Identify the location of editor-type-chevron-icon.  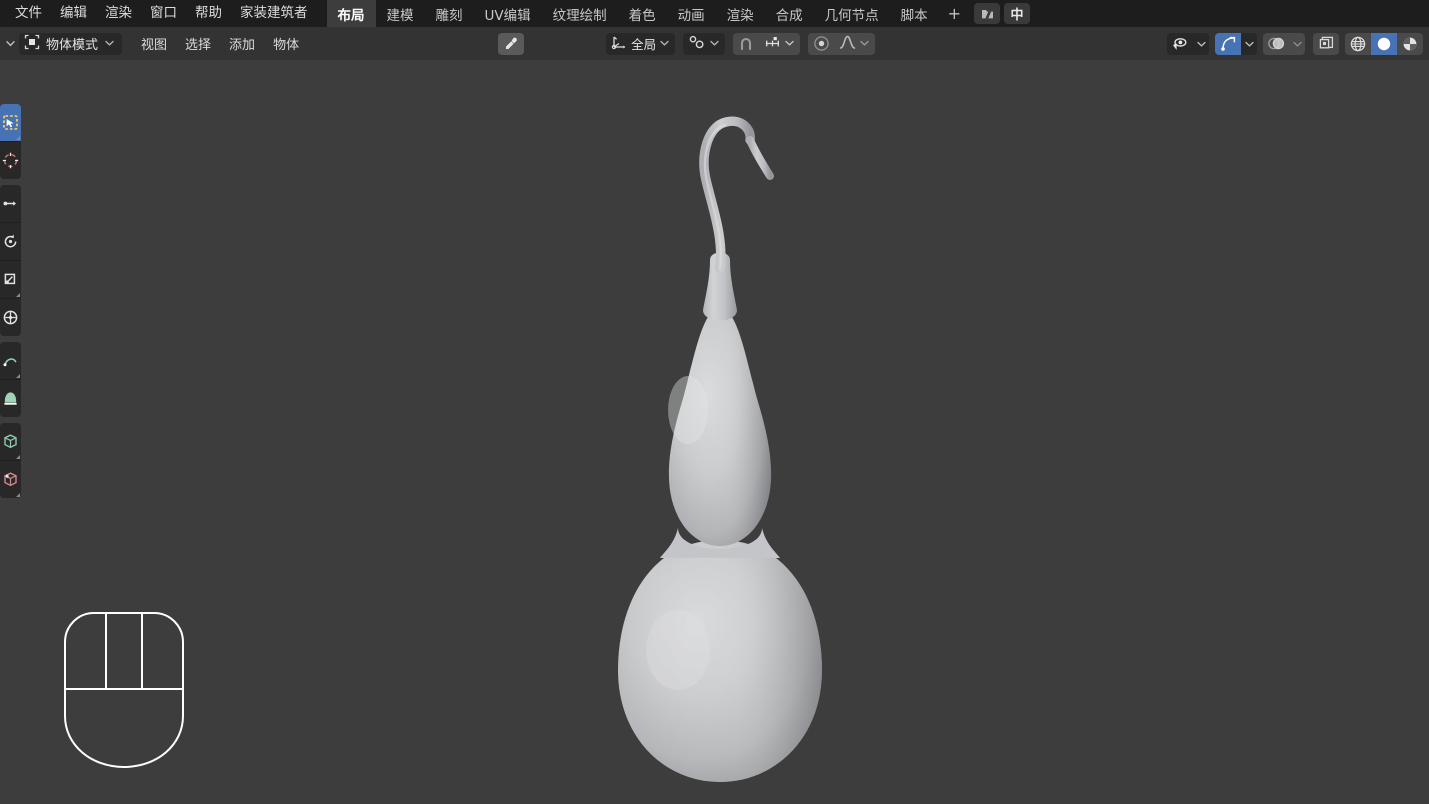
(12, 43).